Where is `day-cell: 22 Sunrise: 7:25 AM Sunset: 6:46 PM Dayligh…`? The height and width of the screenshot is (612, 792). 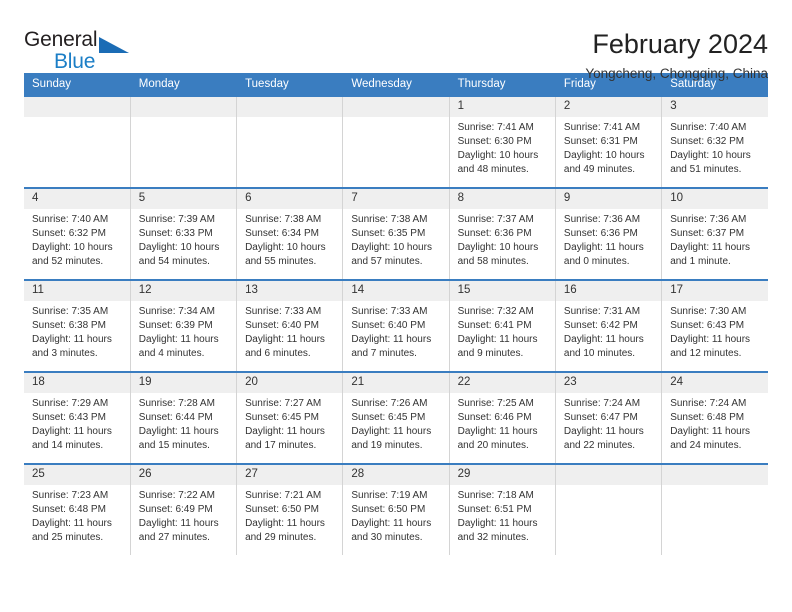 day-cell: 22 Sunrise: 7:25 AM Sunset: 6:46 PM Dayligh… is located at coordinates (502, 417).